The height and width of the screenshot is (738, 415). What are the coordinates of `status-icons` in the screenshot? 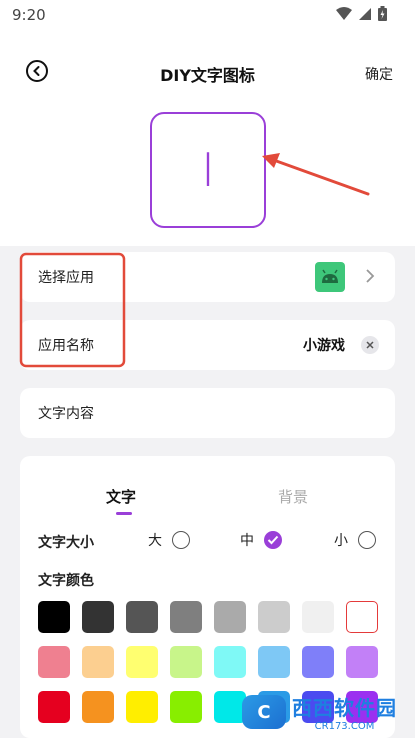 It's located at (361, 13).